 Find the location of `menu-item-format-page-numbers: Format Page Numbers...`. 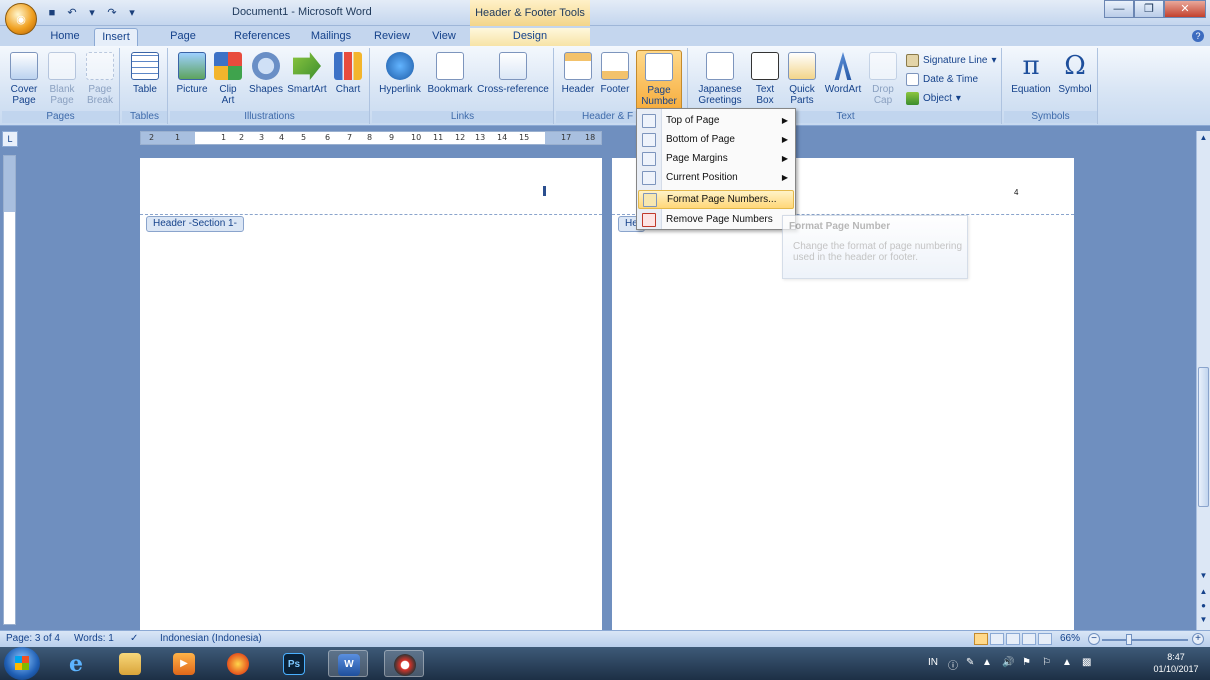

menu-item-format-page-numbers: Format Page Numbers... is located at coordinates (716, 199).